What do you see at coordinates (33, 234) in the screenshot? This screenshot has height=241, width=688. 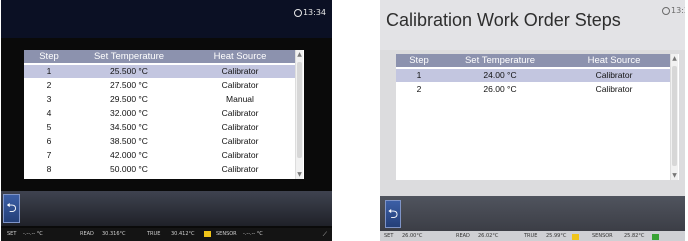 I see `status-set-value: -.--.-- °C` at bounding box center [33, 234].